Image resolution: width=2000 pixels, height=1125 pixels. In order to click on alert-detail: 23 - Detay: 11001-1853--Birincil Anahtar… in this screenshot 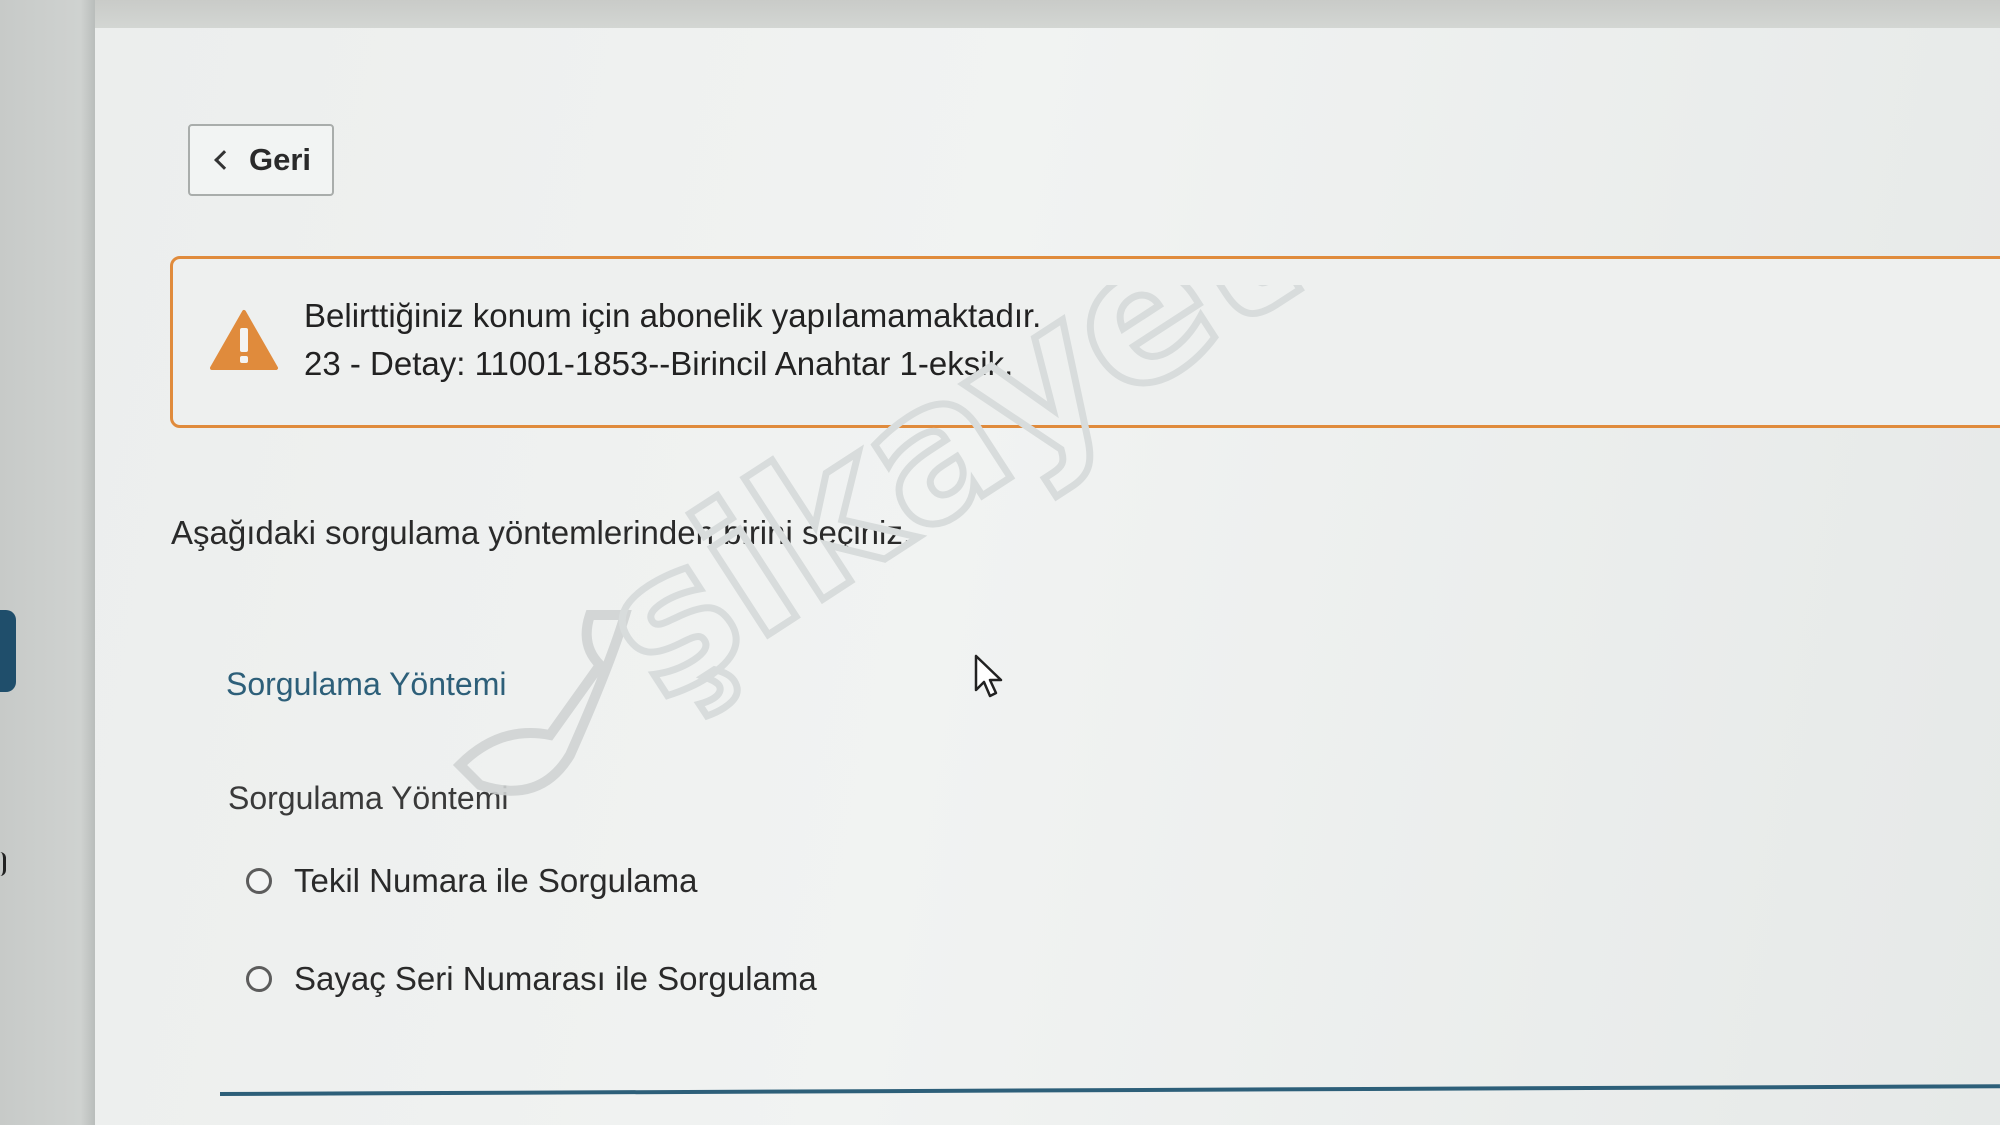, I will do `click(659, 363)`.